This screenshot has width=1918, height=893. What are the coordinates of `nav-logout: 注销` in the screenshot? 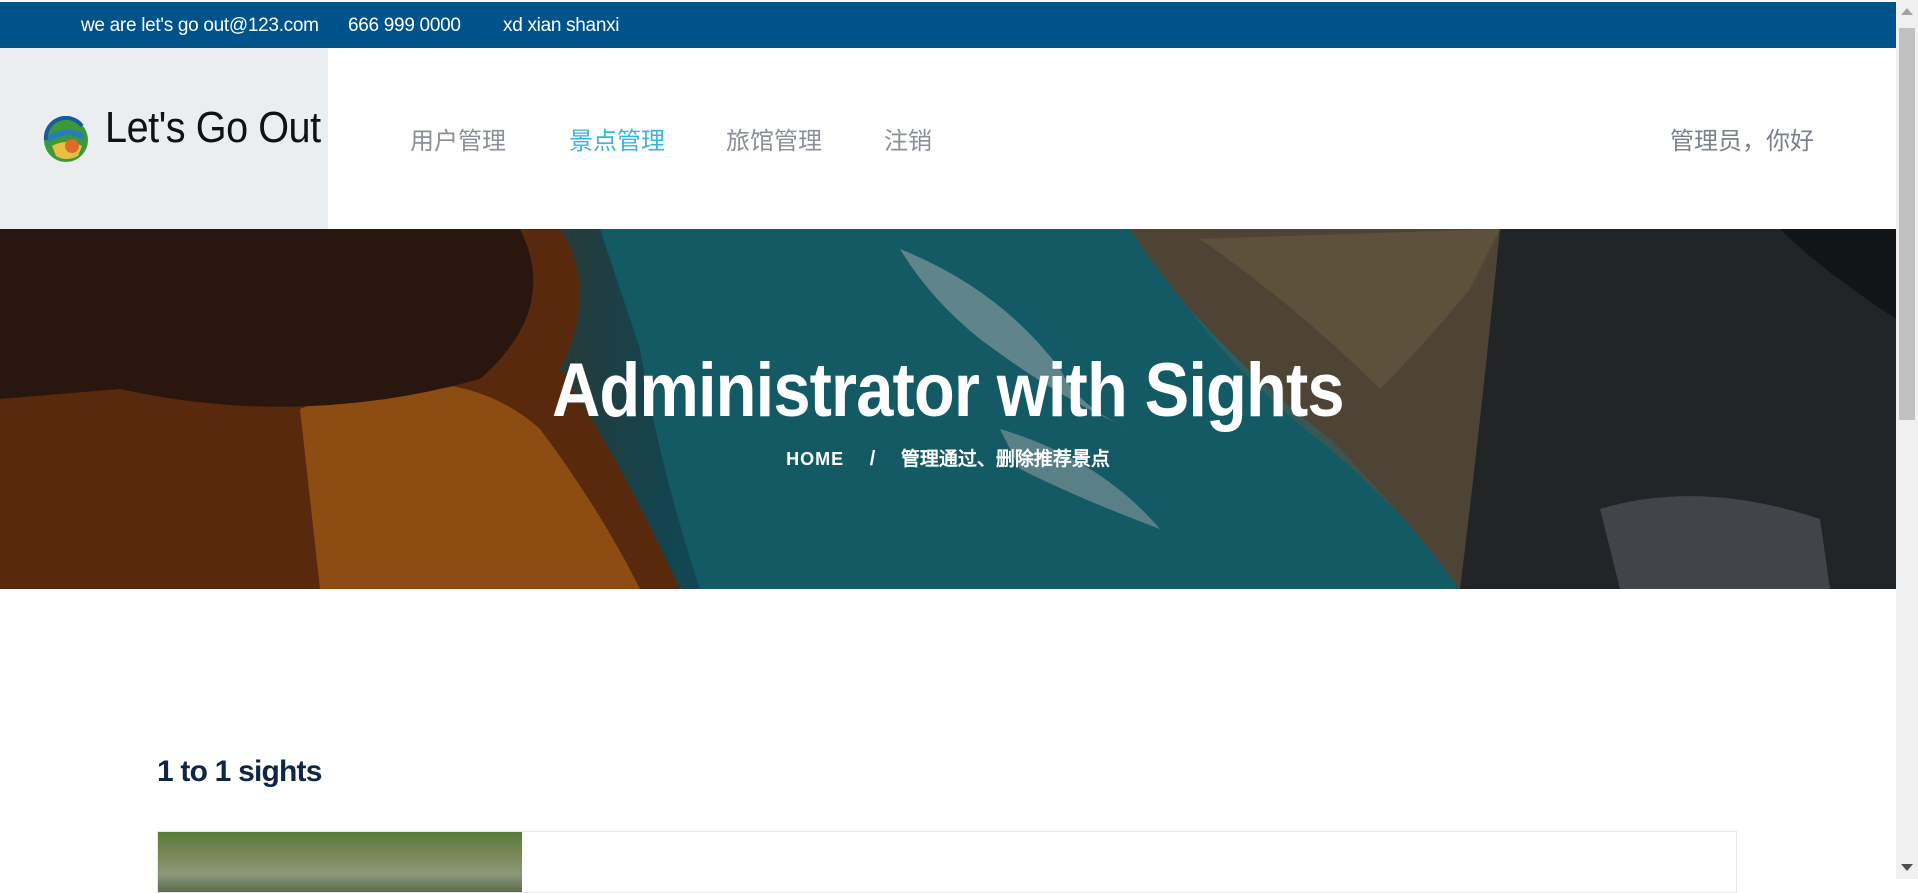 It's located at (908, 138).